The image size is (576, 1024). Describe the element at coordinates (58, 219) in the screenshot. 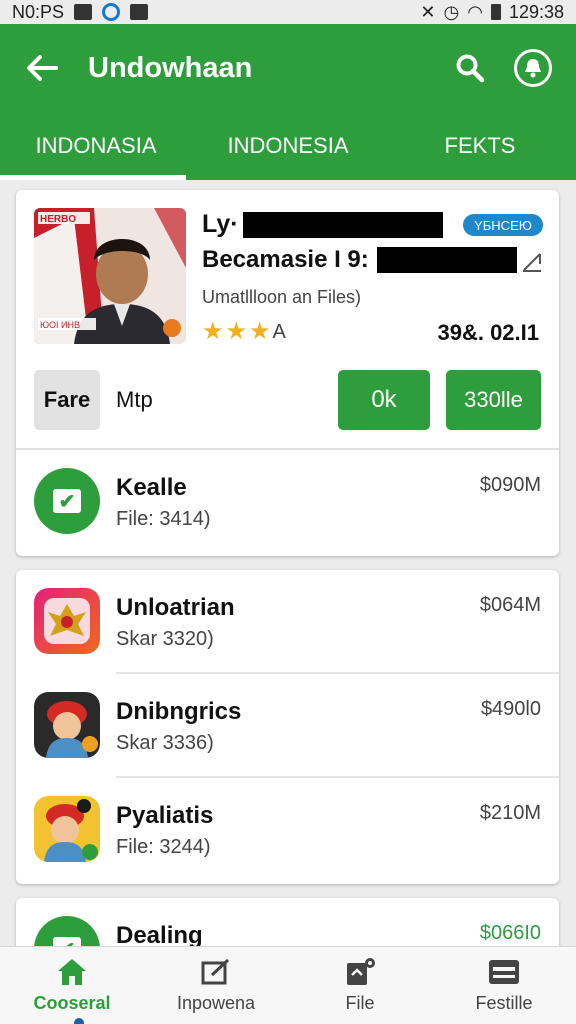

I see `image-banner-text: HERBO` at that location.